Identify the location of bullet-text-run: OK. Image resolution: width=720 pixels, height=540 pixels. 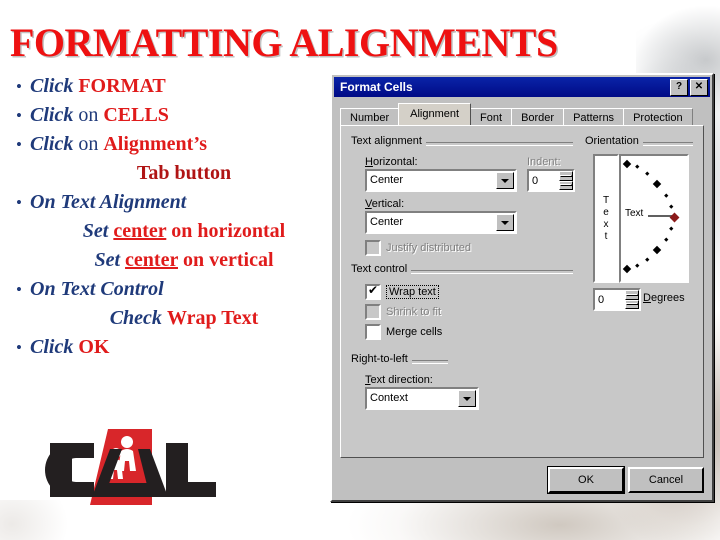
(94, 347).